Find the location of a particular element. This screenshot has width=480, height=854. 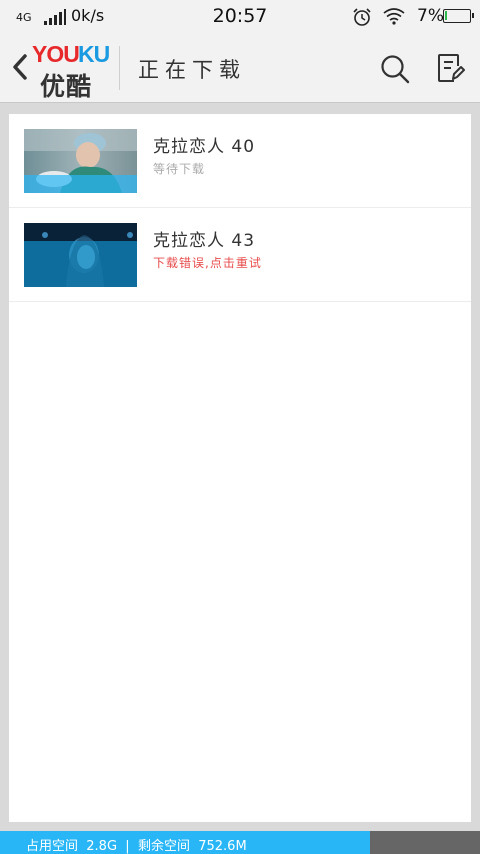

download-item: 克拉恋人 40 等待下载 is located at coordinates (240, 161).